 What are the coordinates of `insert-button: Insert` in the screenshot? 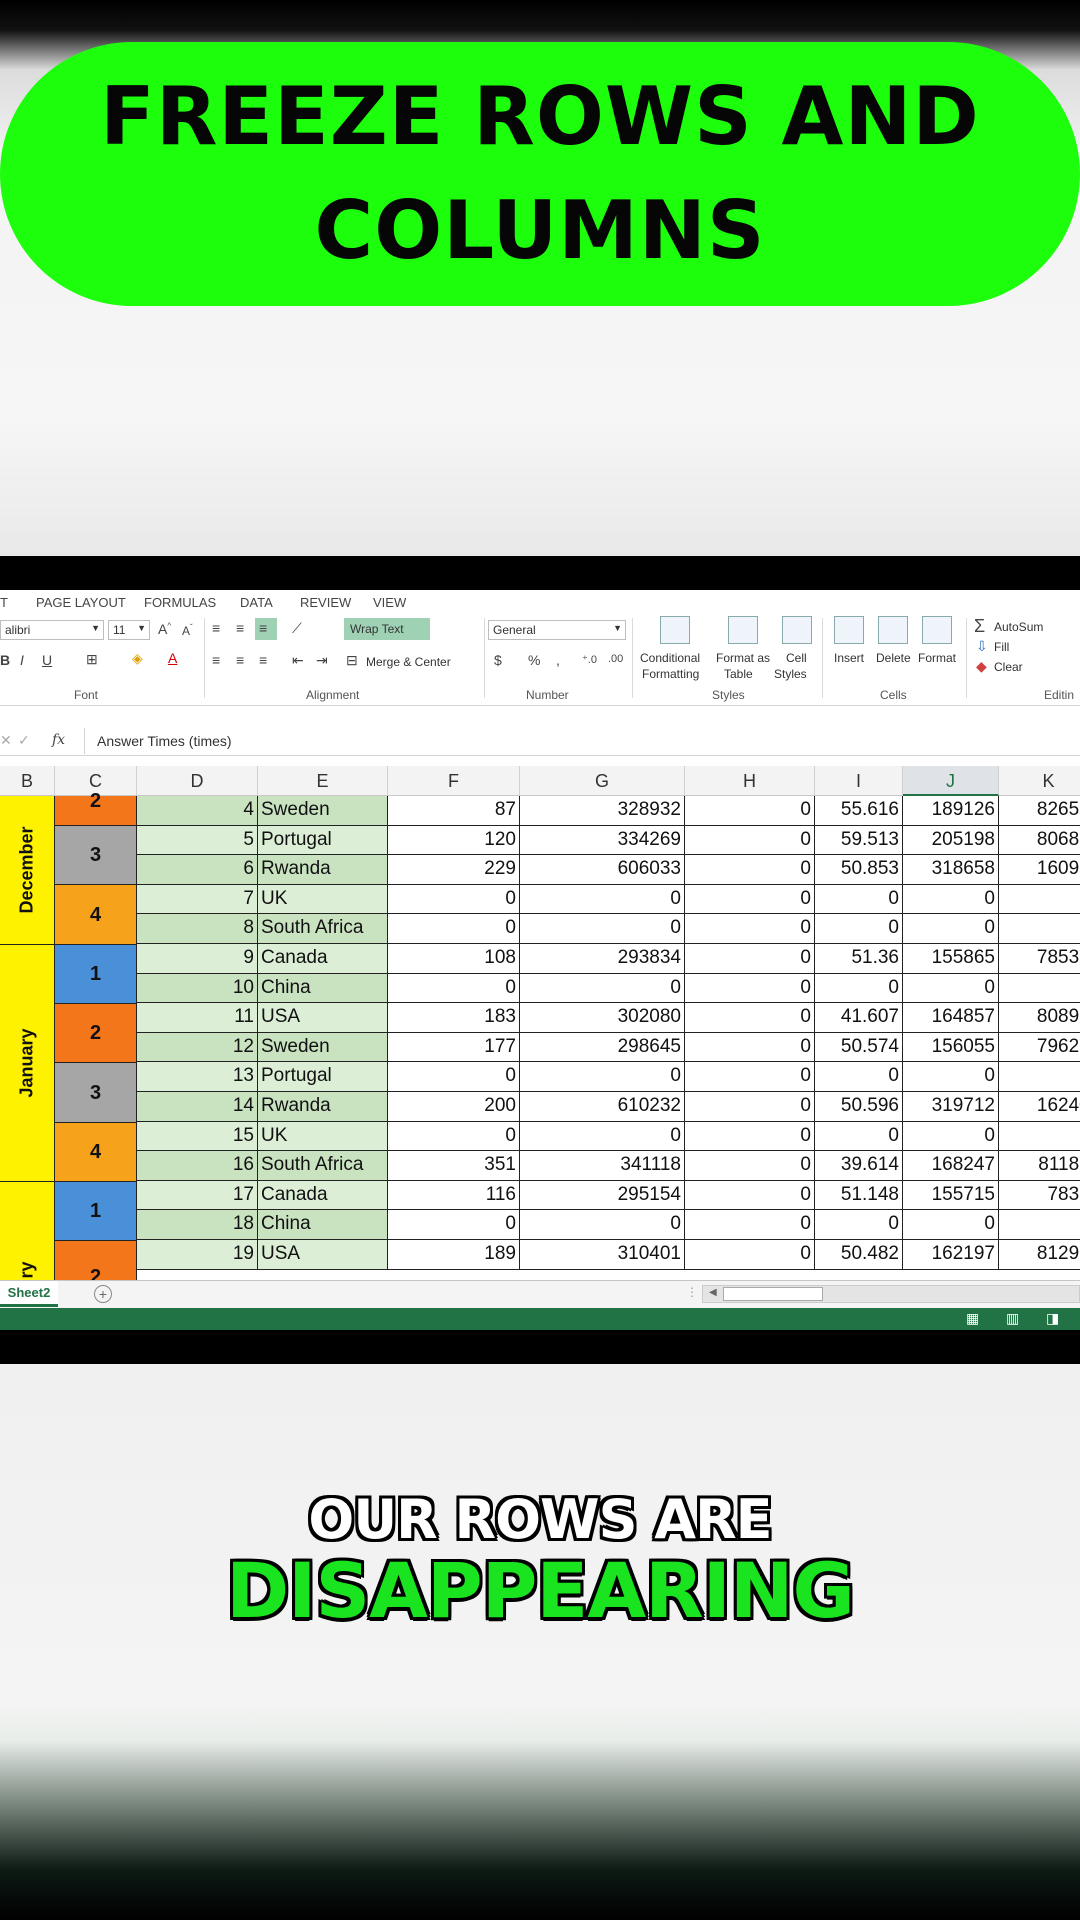 It's located at (849, 658).